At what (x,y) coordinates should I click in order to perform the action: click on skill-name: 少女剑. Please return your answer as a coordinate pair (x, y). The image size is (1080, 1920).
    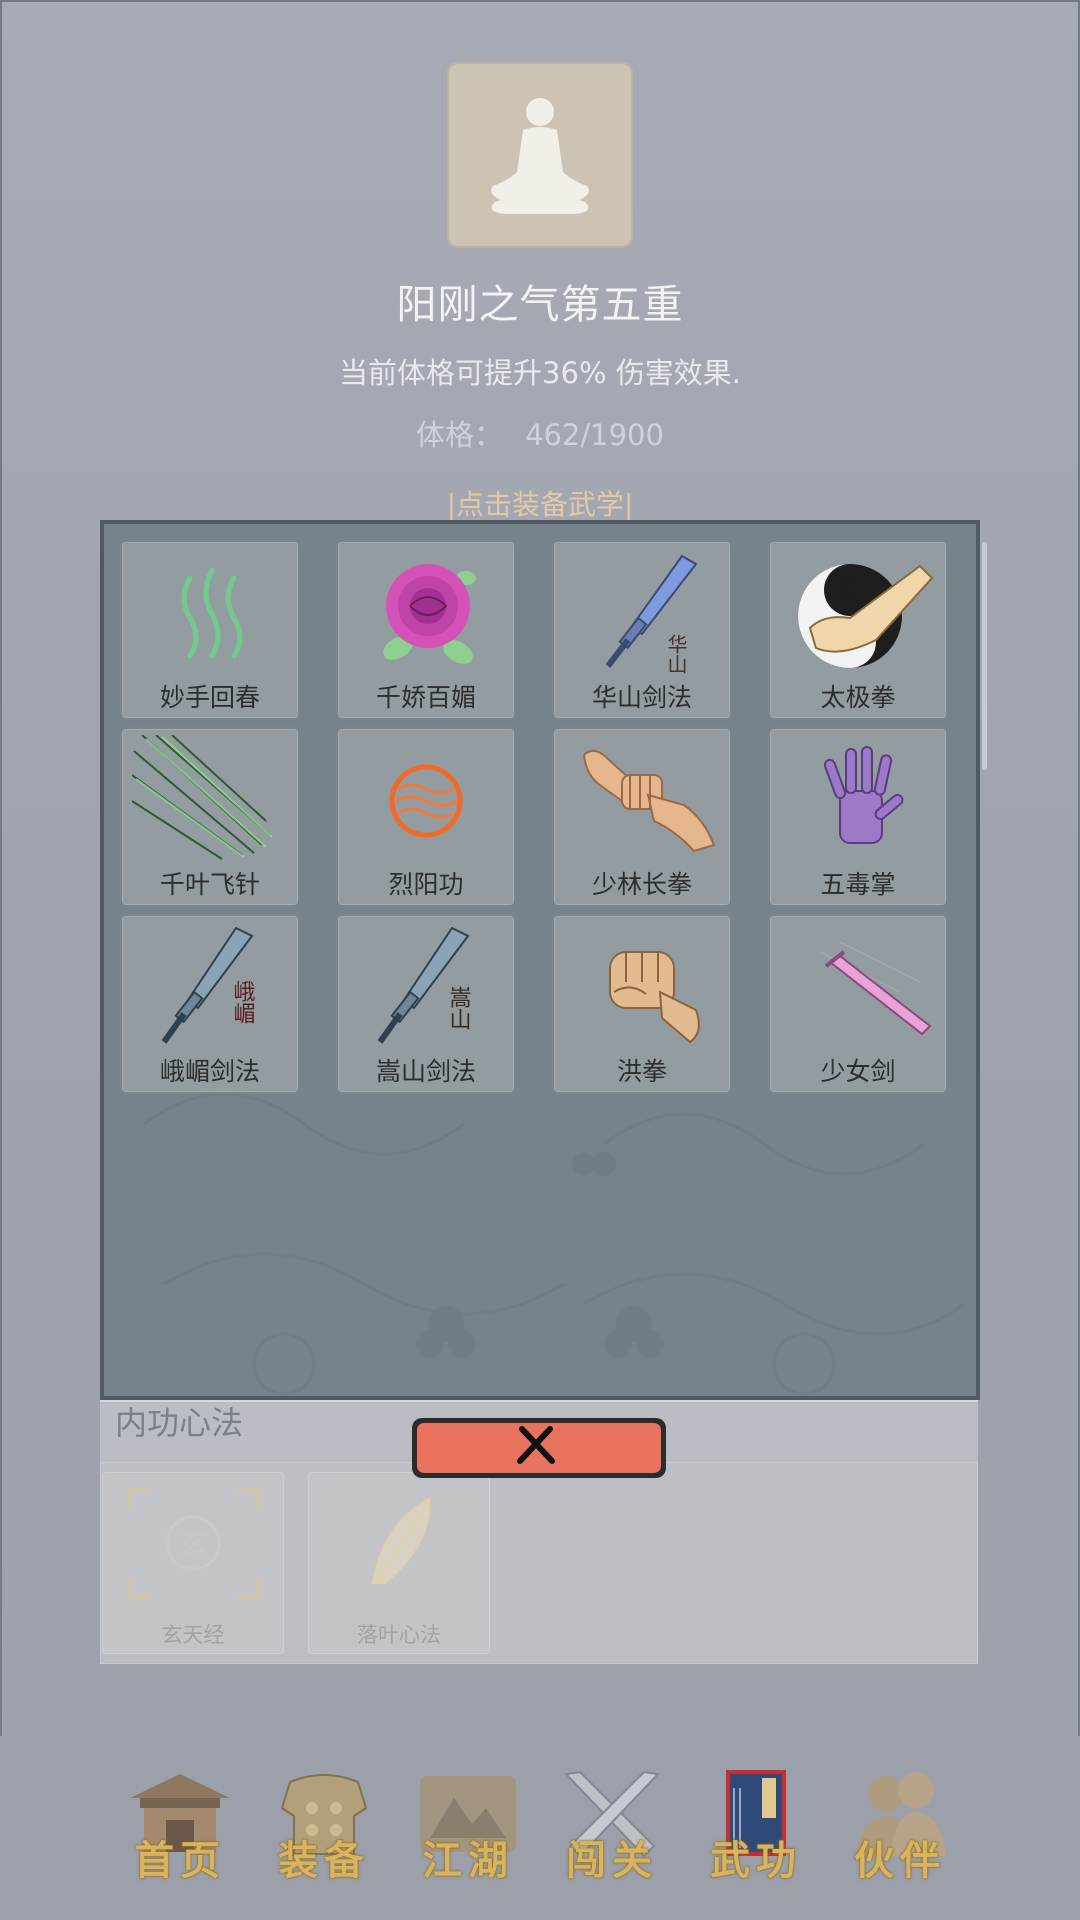
    Looking at the image, I should click on (858, 1071).